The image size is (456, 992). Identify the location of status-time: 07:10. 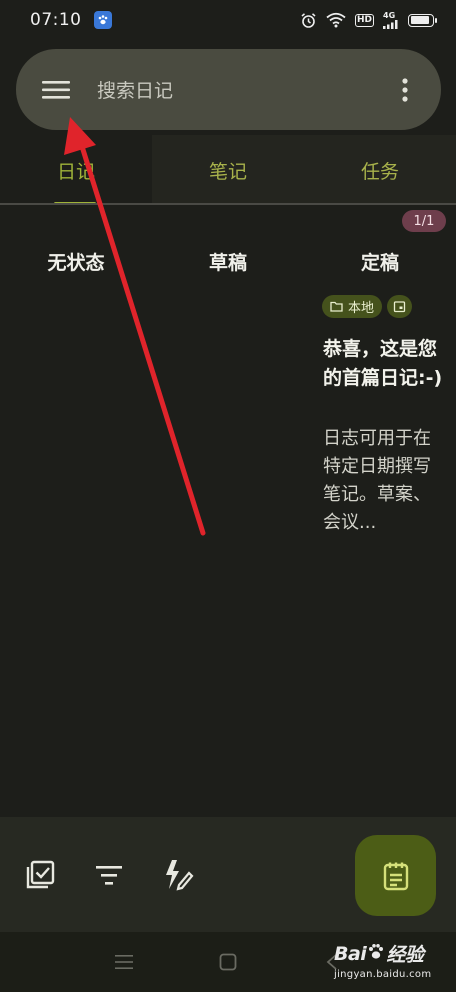
(56, 20).